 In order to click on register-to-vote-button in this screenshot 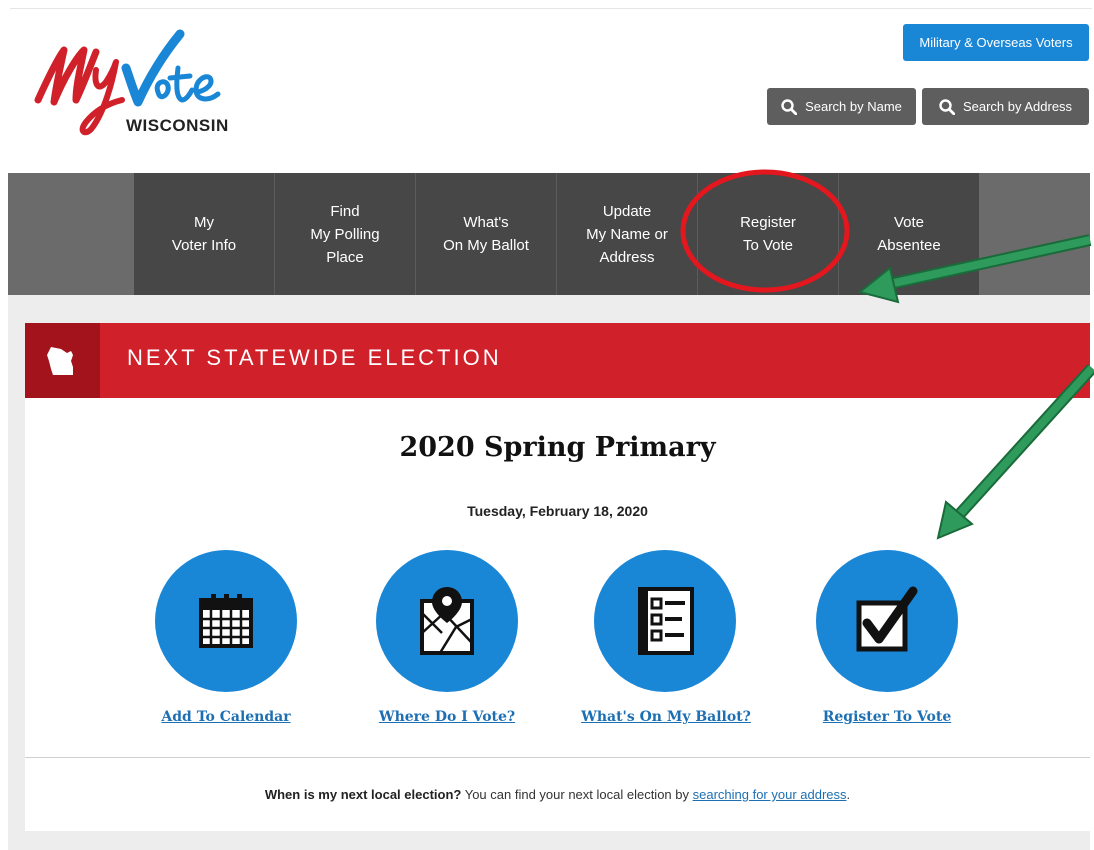, I will do `click(887, 621)`.